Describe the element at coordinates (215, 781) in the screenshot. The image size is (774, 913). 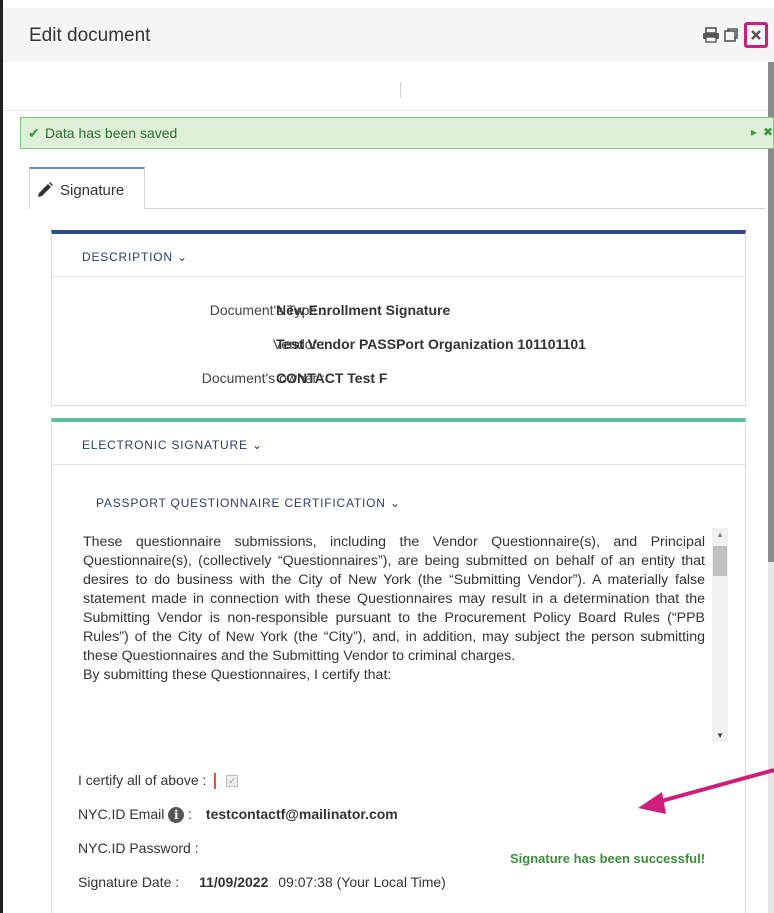
I see `required-marker` at that location.